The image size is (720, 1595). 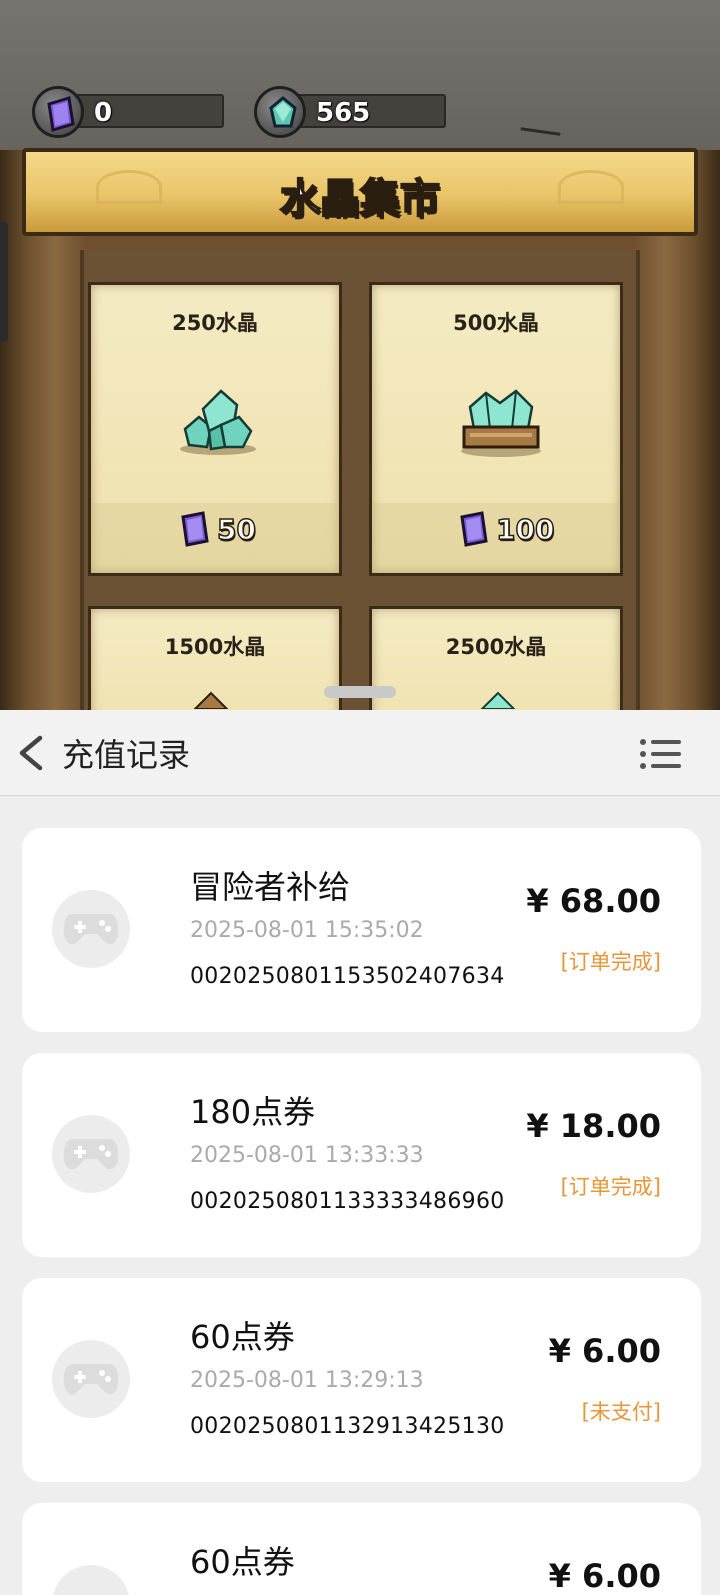 What do you see at coordinates (593, 1126) in the screenshot?
I see `record-amount: ¥ 18.00` at bounding box center [593, 1126].